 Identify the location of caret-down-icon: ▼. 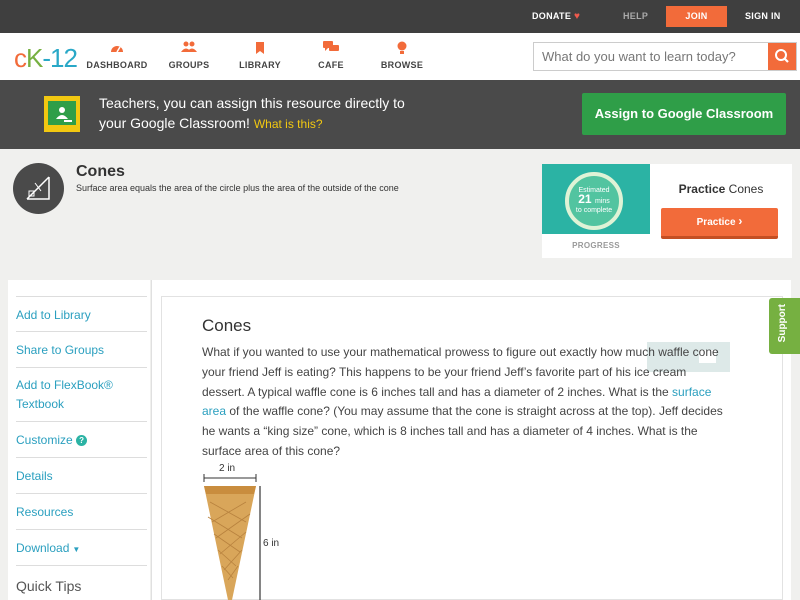
(76, 549).